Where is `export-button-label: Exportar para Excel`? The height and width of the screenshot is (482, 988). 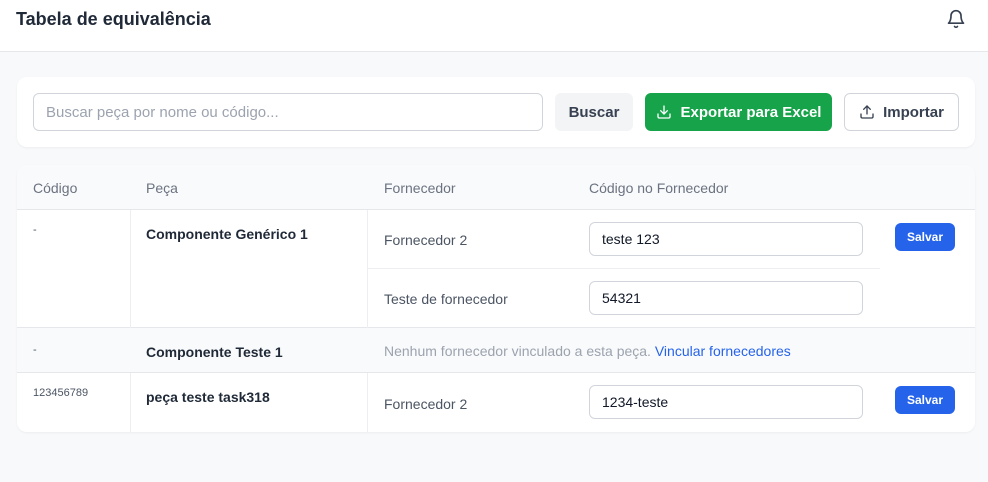 export-button-label: Exportar para Excel is located at coordinates (751, 112).